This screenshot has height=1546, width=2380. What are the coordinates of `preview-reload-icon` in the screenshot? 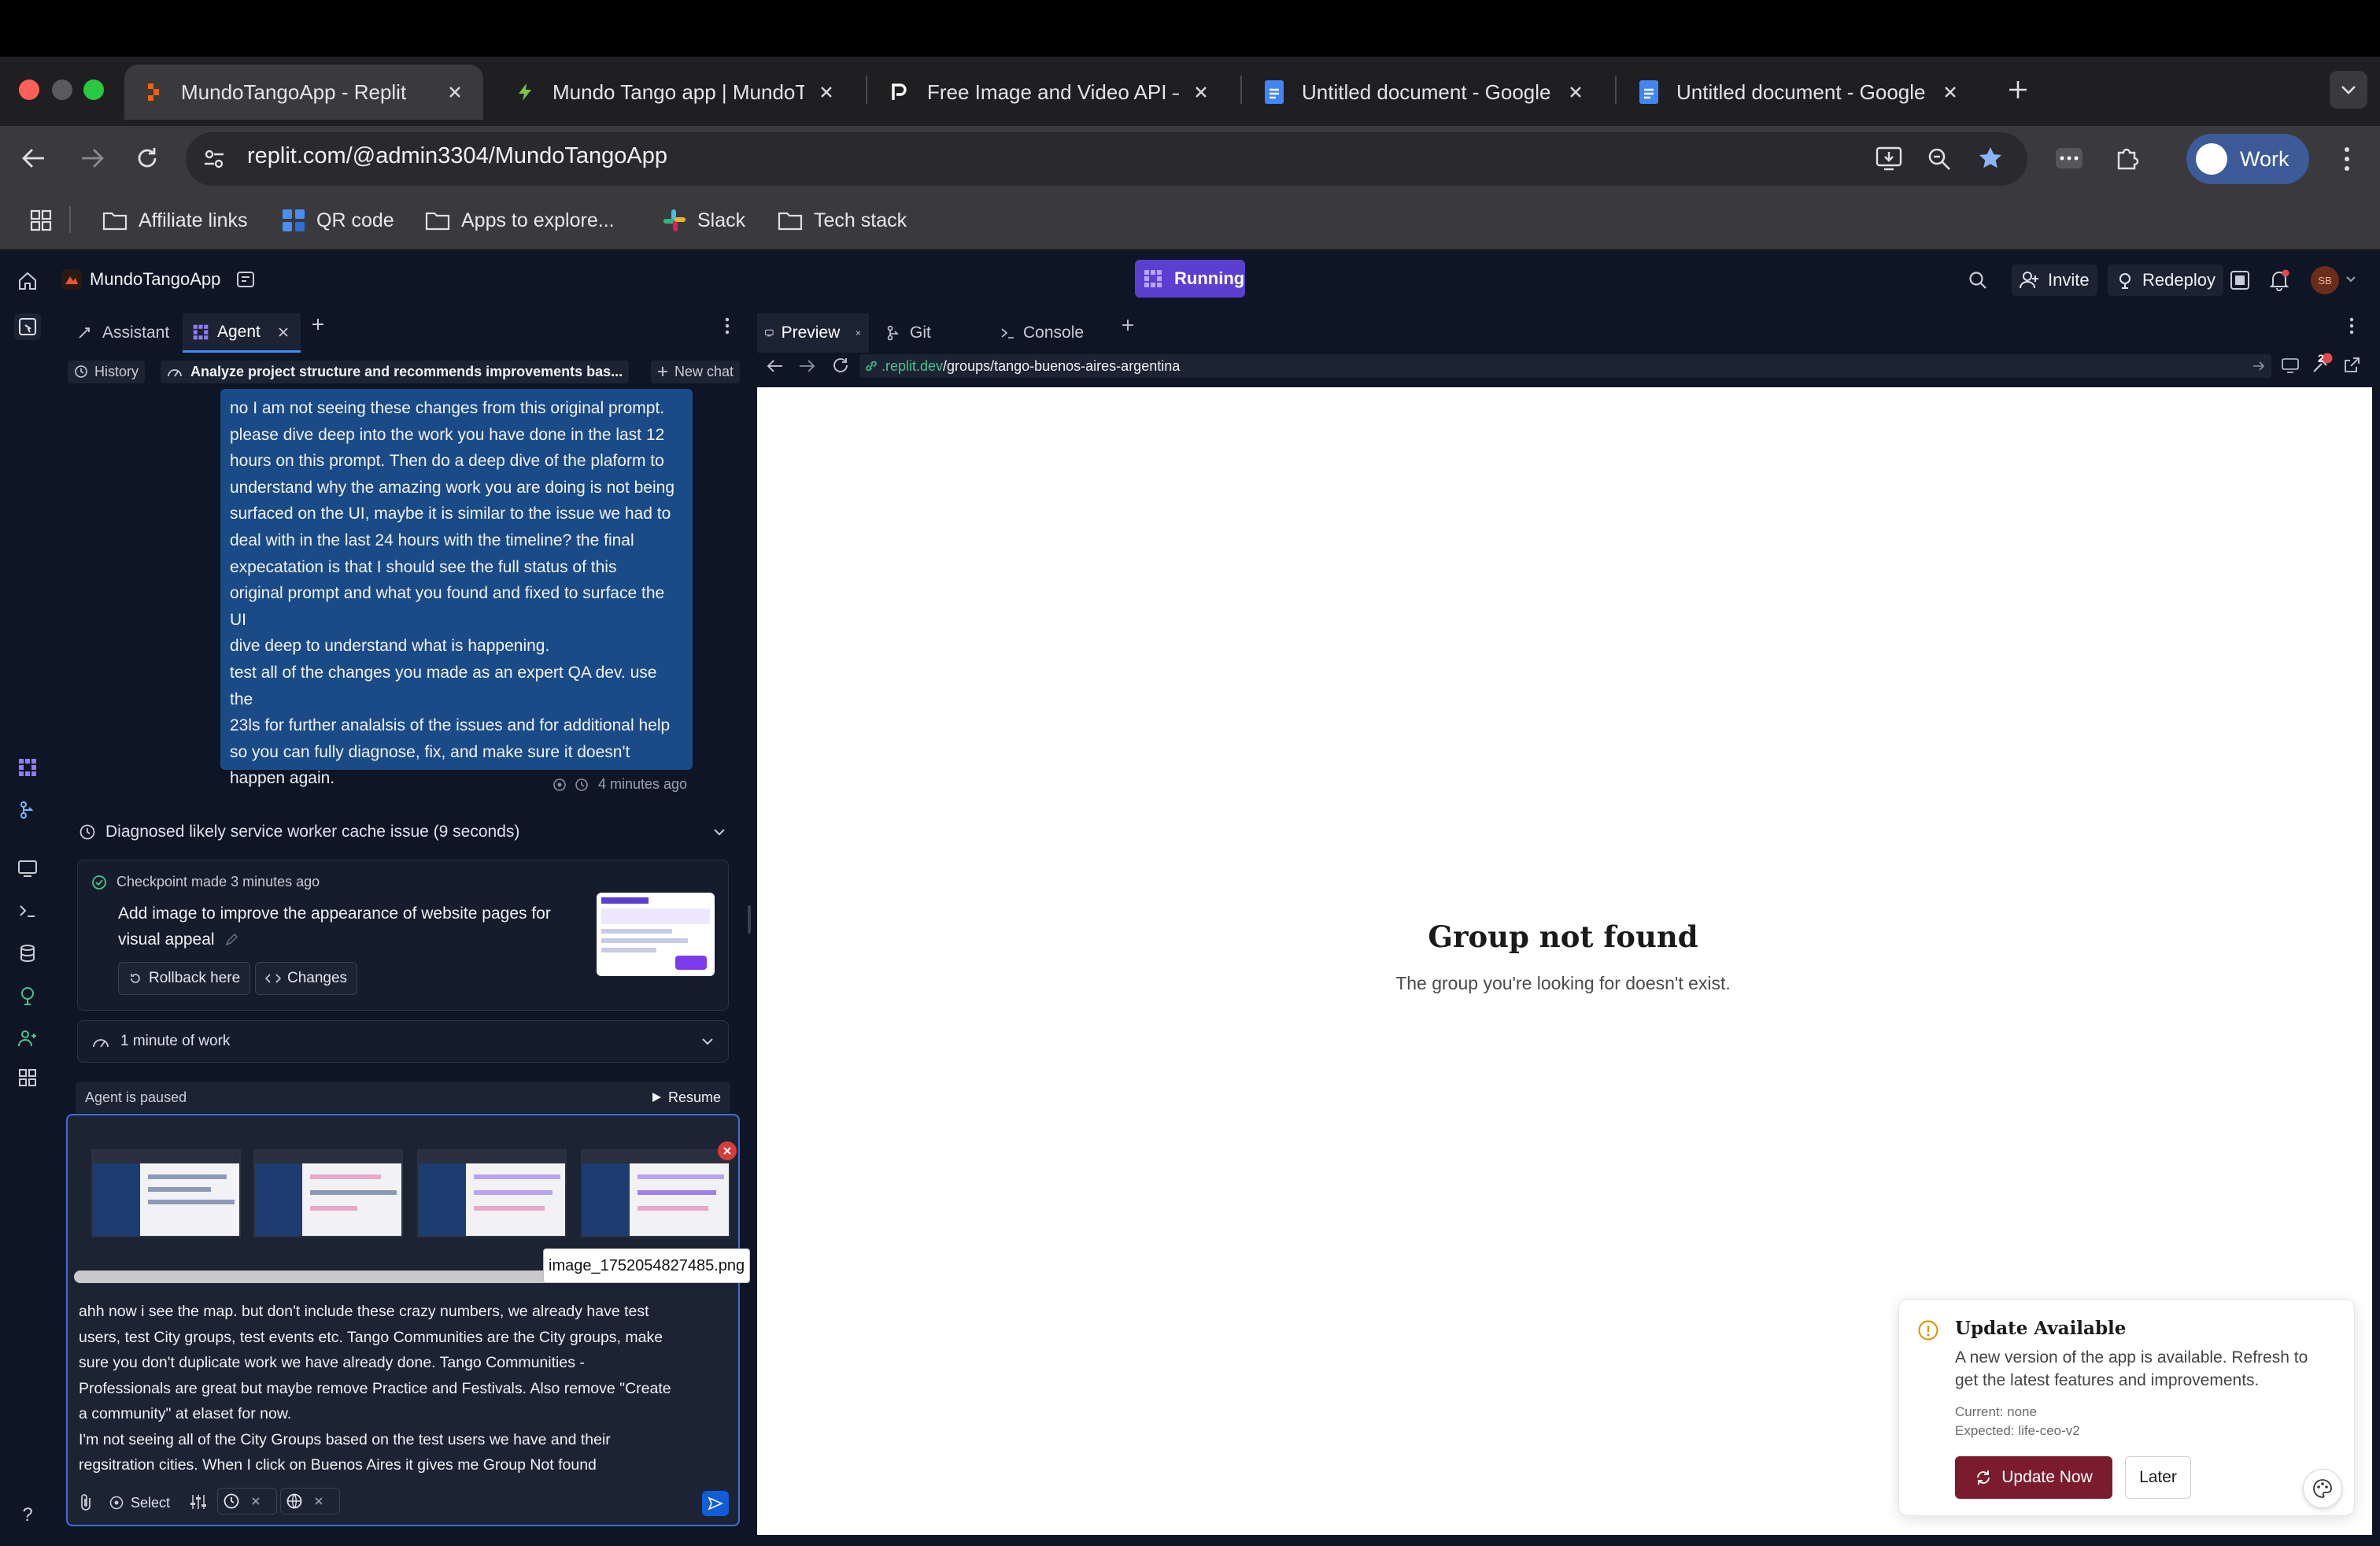 It's located at (840, 365).